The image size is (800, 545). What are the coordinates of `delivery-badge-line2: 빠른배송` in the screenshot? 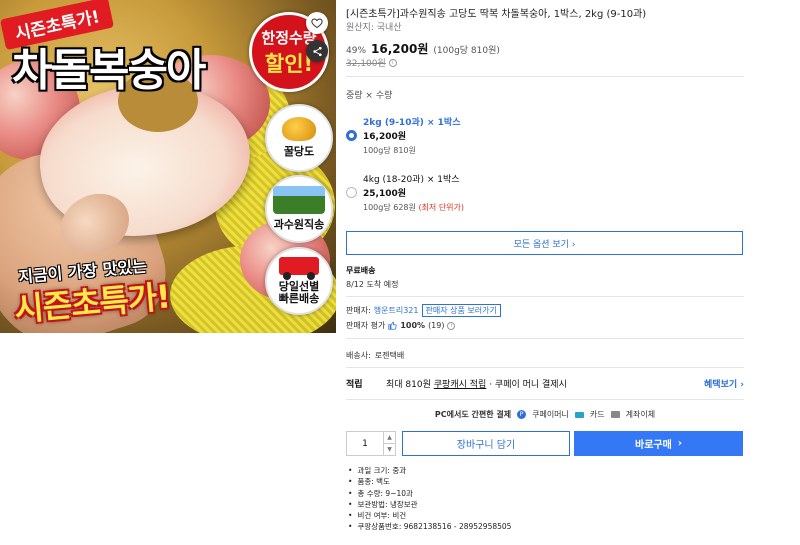 It's located at (299, 298).